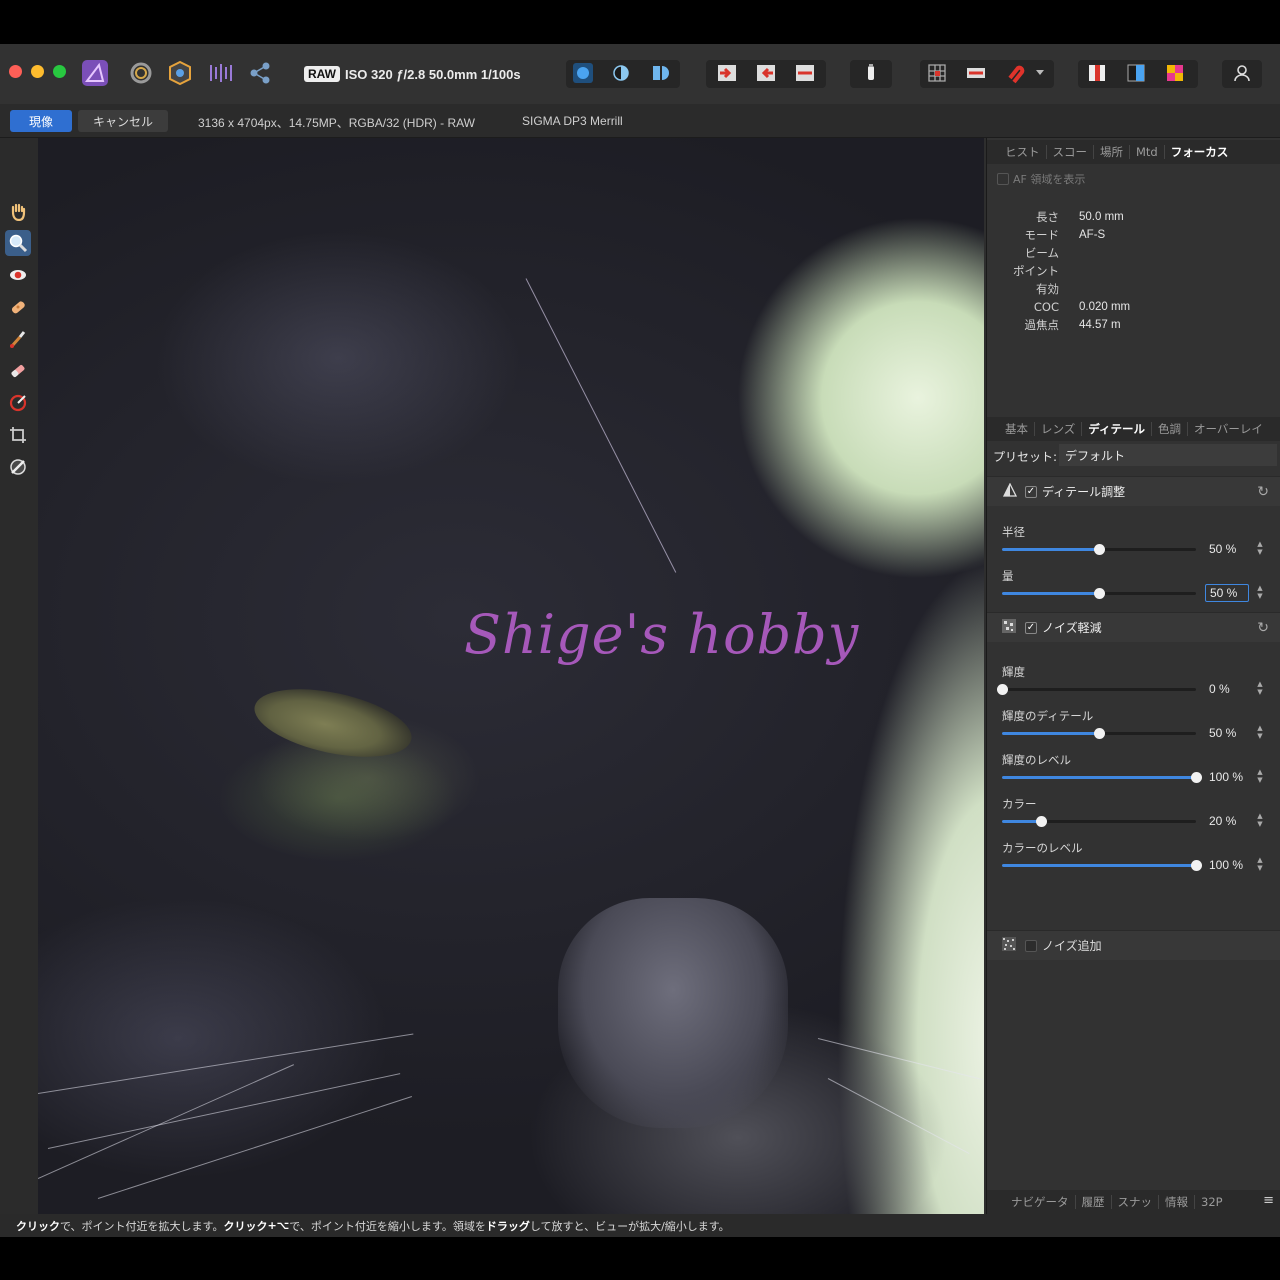 Image resolution: width=1280 pixels, height=1280 pixels. What do you see at coordinates (1023, 152) in the screenshot?
I see `tab-item: ヒスト` at bounding box center [1023, 152].